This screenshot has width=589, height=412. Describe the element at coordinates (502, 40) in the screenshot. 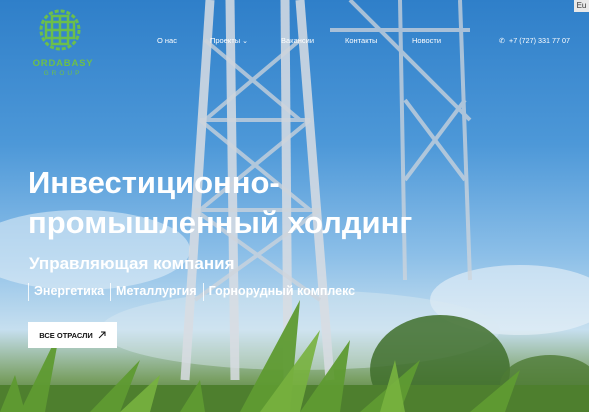

I see `phone-icon: ✆` at that location.